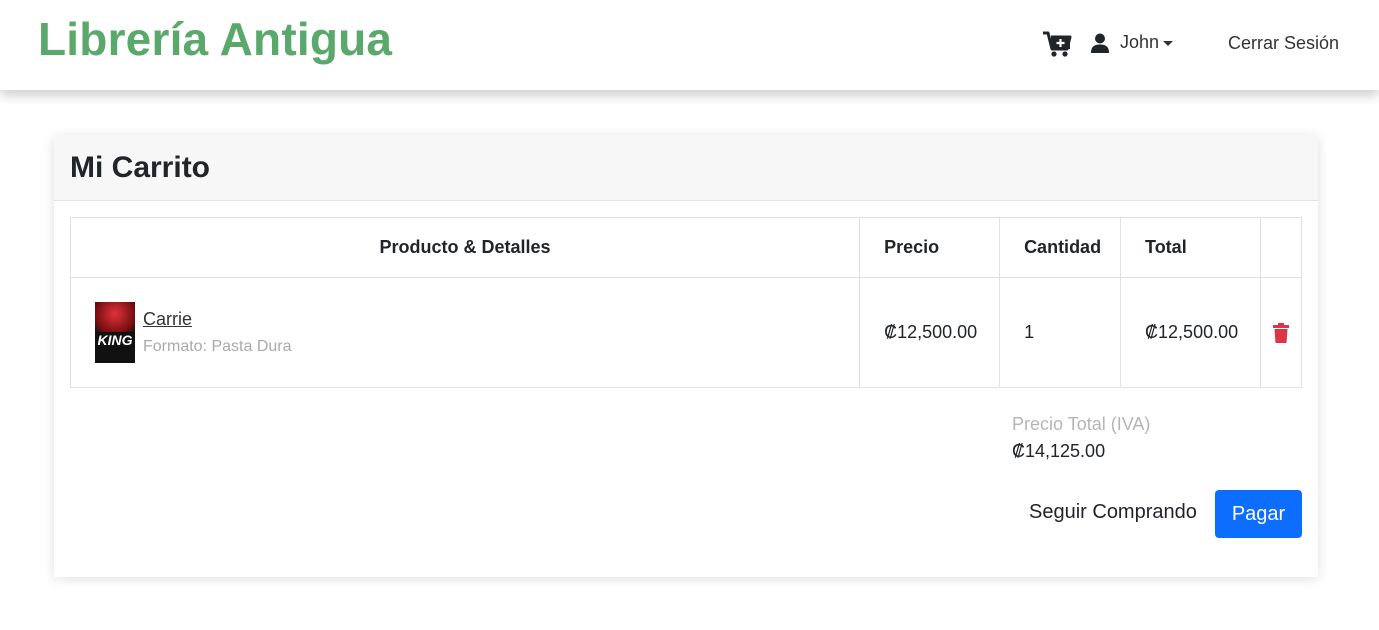 The width and height of the screenshot is (1379, 630). I want to click on product-name-link: Carrie, so click(217, 319).